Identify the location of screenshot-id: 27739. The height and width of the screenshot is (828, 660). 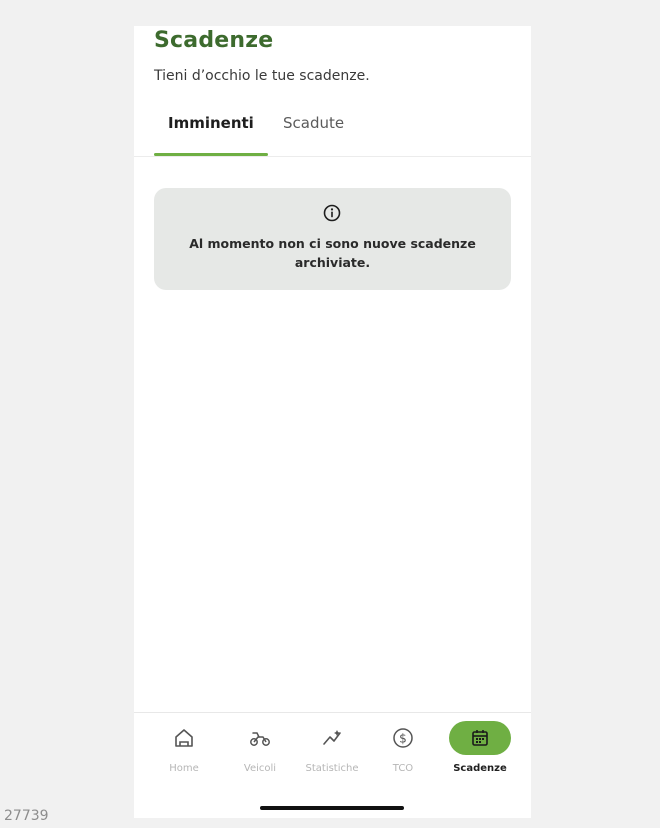
(26, 816).